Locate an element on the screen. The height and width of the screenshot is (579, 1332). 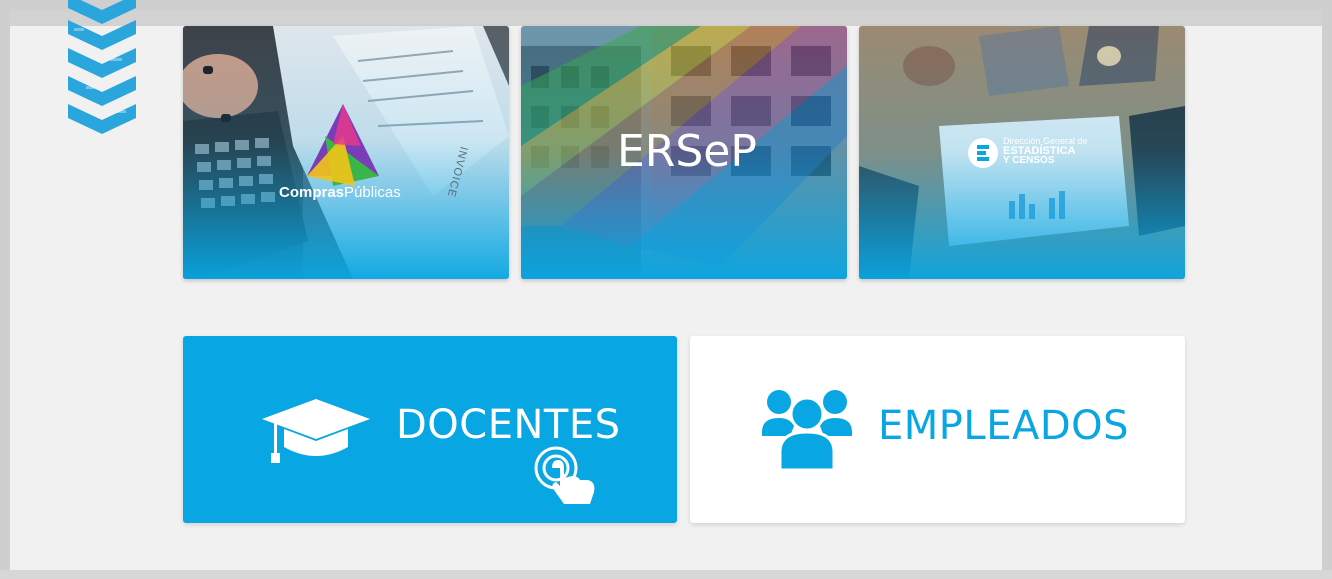
compras-brand: ComprasPúblicas is located at coordinates (340, 192).